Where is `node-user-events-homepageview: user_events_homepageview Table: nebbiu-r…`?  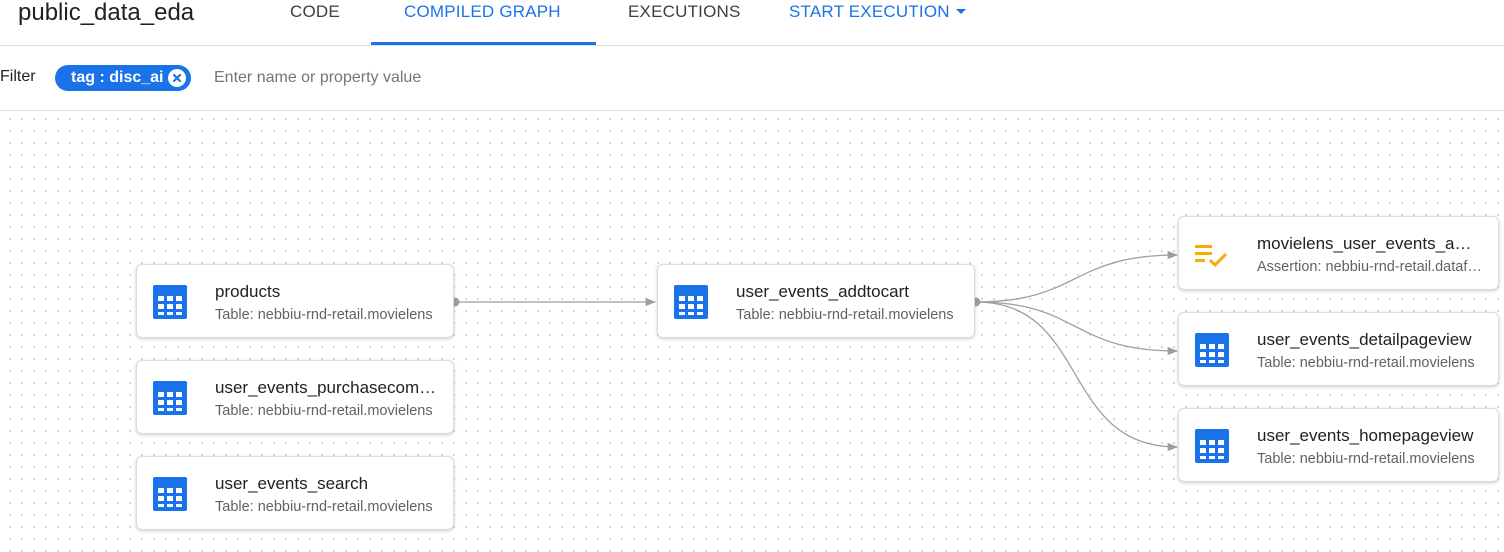 node-user-events-homepageview: user_events_homepageview Table: nebbiu-r… is located at coordinates (1338, 445).